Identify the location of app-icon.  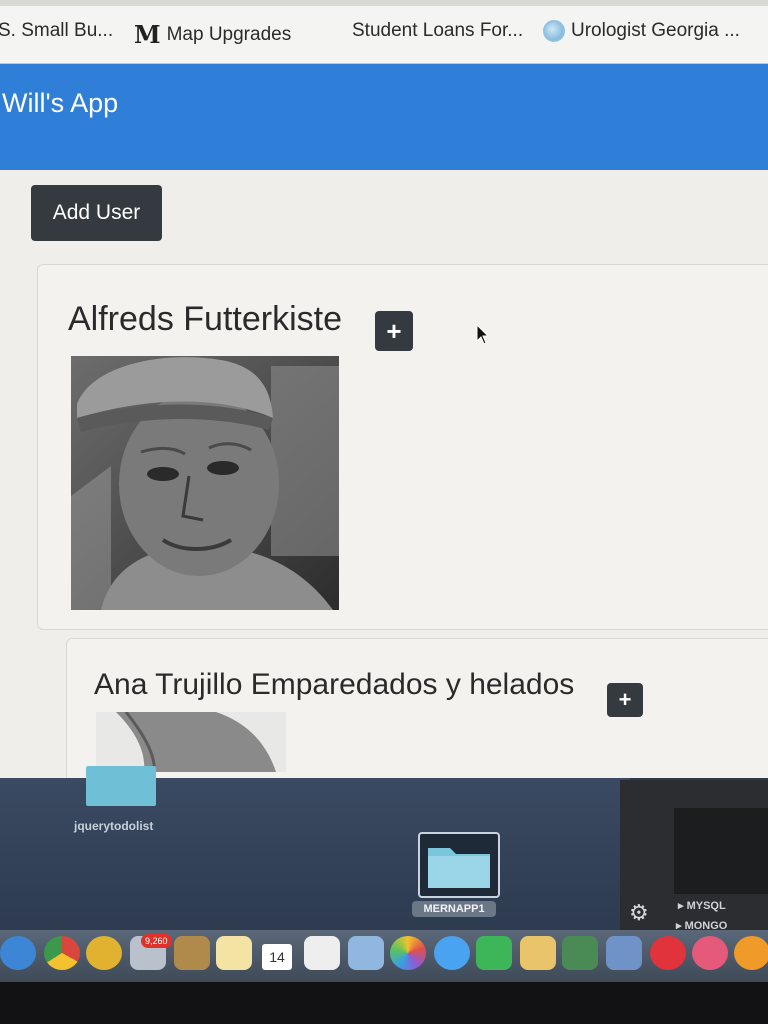
(104, 953).